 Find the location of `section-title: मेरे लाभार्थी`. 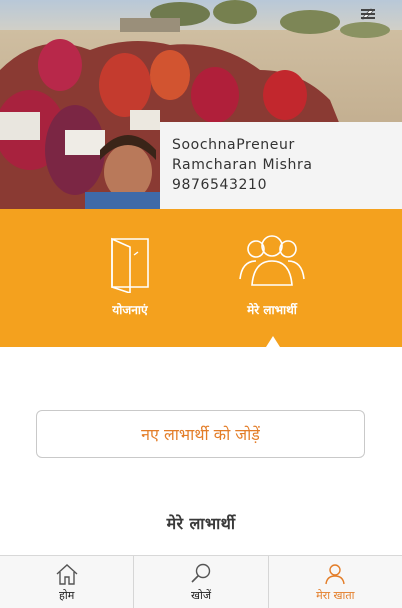

section-title: मेरे लाभार्थी is located at coordinates (201, 523).